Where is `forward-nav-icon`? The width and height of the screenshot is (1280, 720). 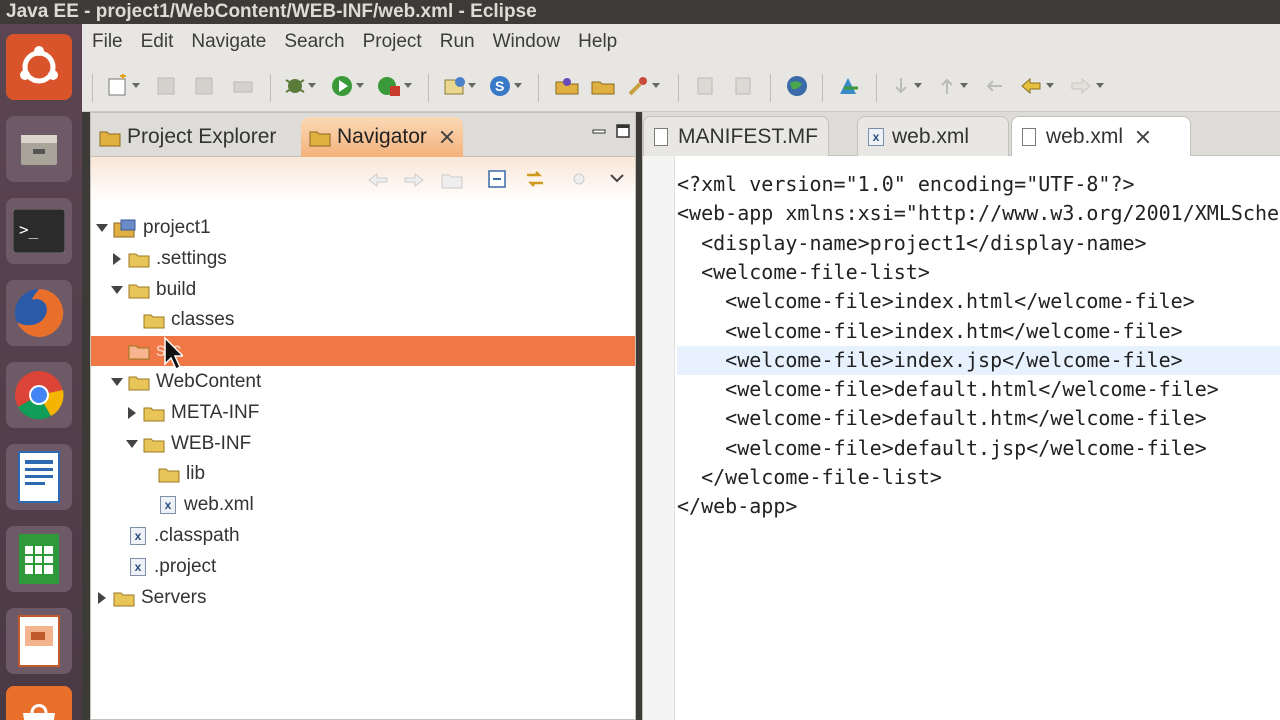
forward-nav-icon is located at coordinates (414, 180).